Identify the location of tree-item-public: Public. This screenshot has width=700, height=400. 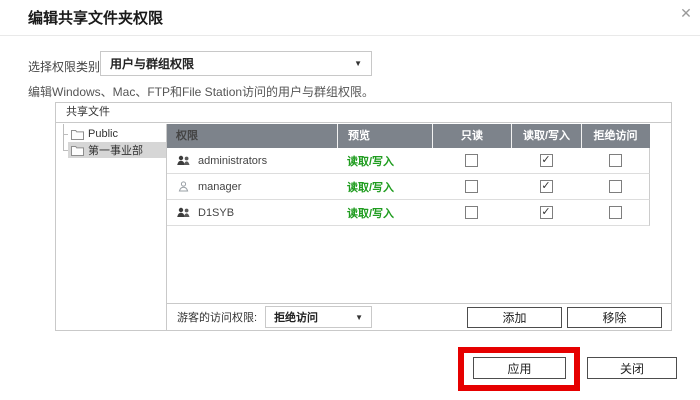
(114, 134).